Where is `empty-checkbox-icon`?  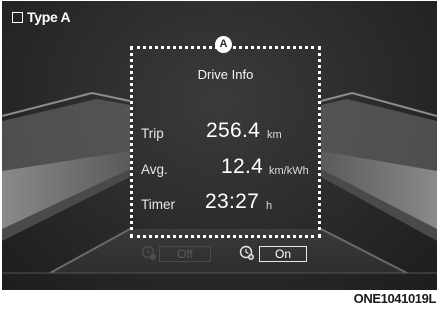 empty-checkbox-icon is located at coordinates (17, 17).